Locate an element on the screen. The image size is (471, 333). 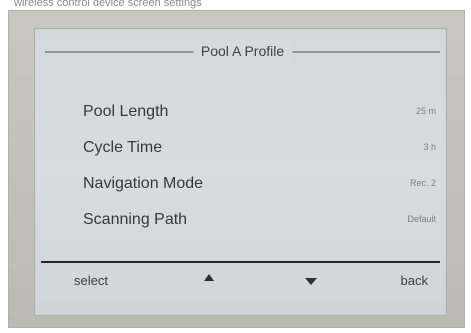
select-softkey: select is located at coordinates (91, 281).